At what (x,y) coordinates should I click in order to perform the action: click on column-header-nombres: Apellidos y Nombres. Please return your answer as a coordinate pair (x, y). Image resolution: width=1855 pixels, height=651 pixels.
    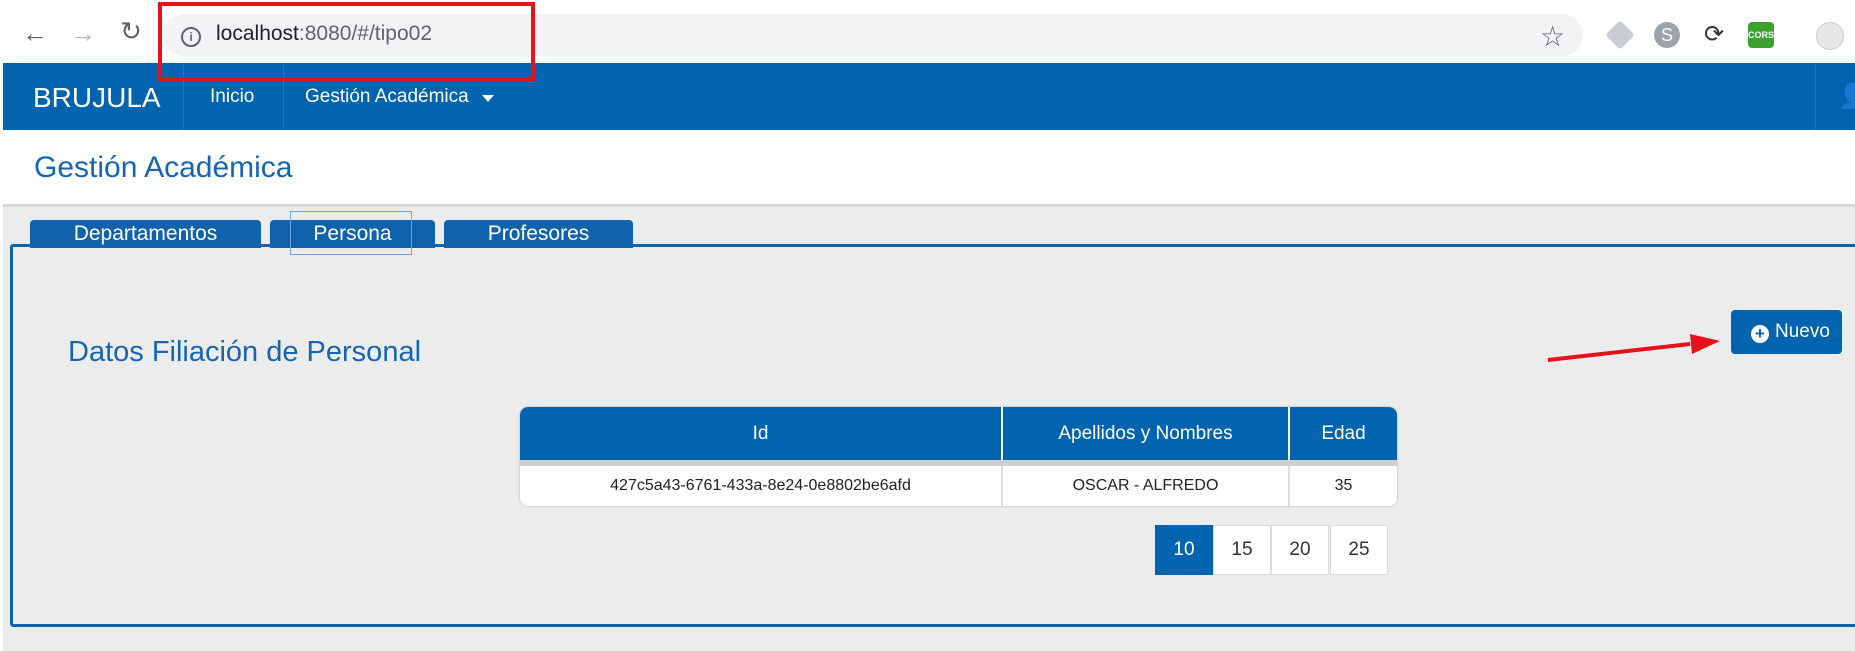
    Looking at the image, I should click on (1145, 433).